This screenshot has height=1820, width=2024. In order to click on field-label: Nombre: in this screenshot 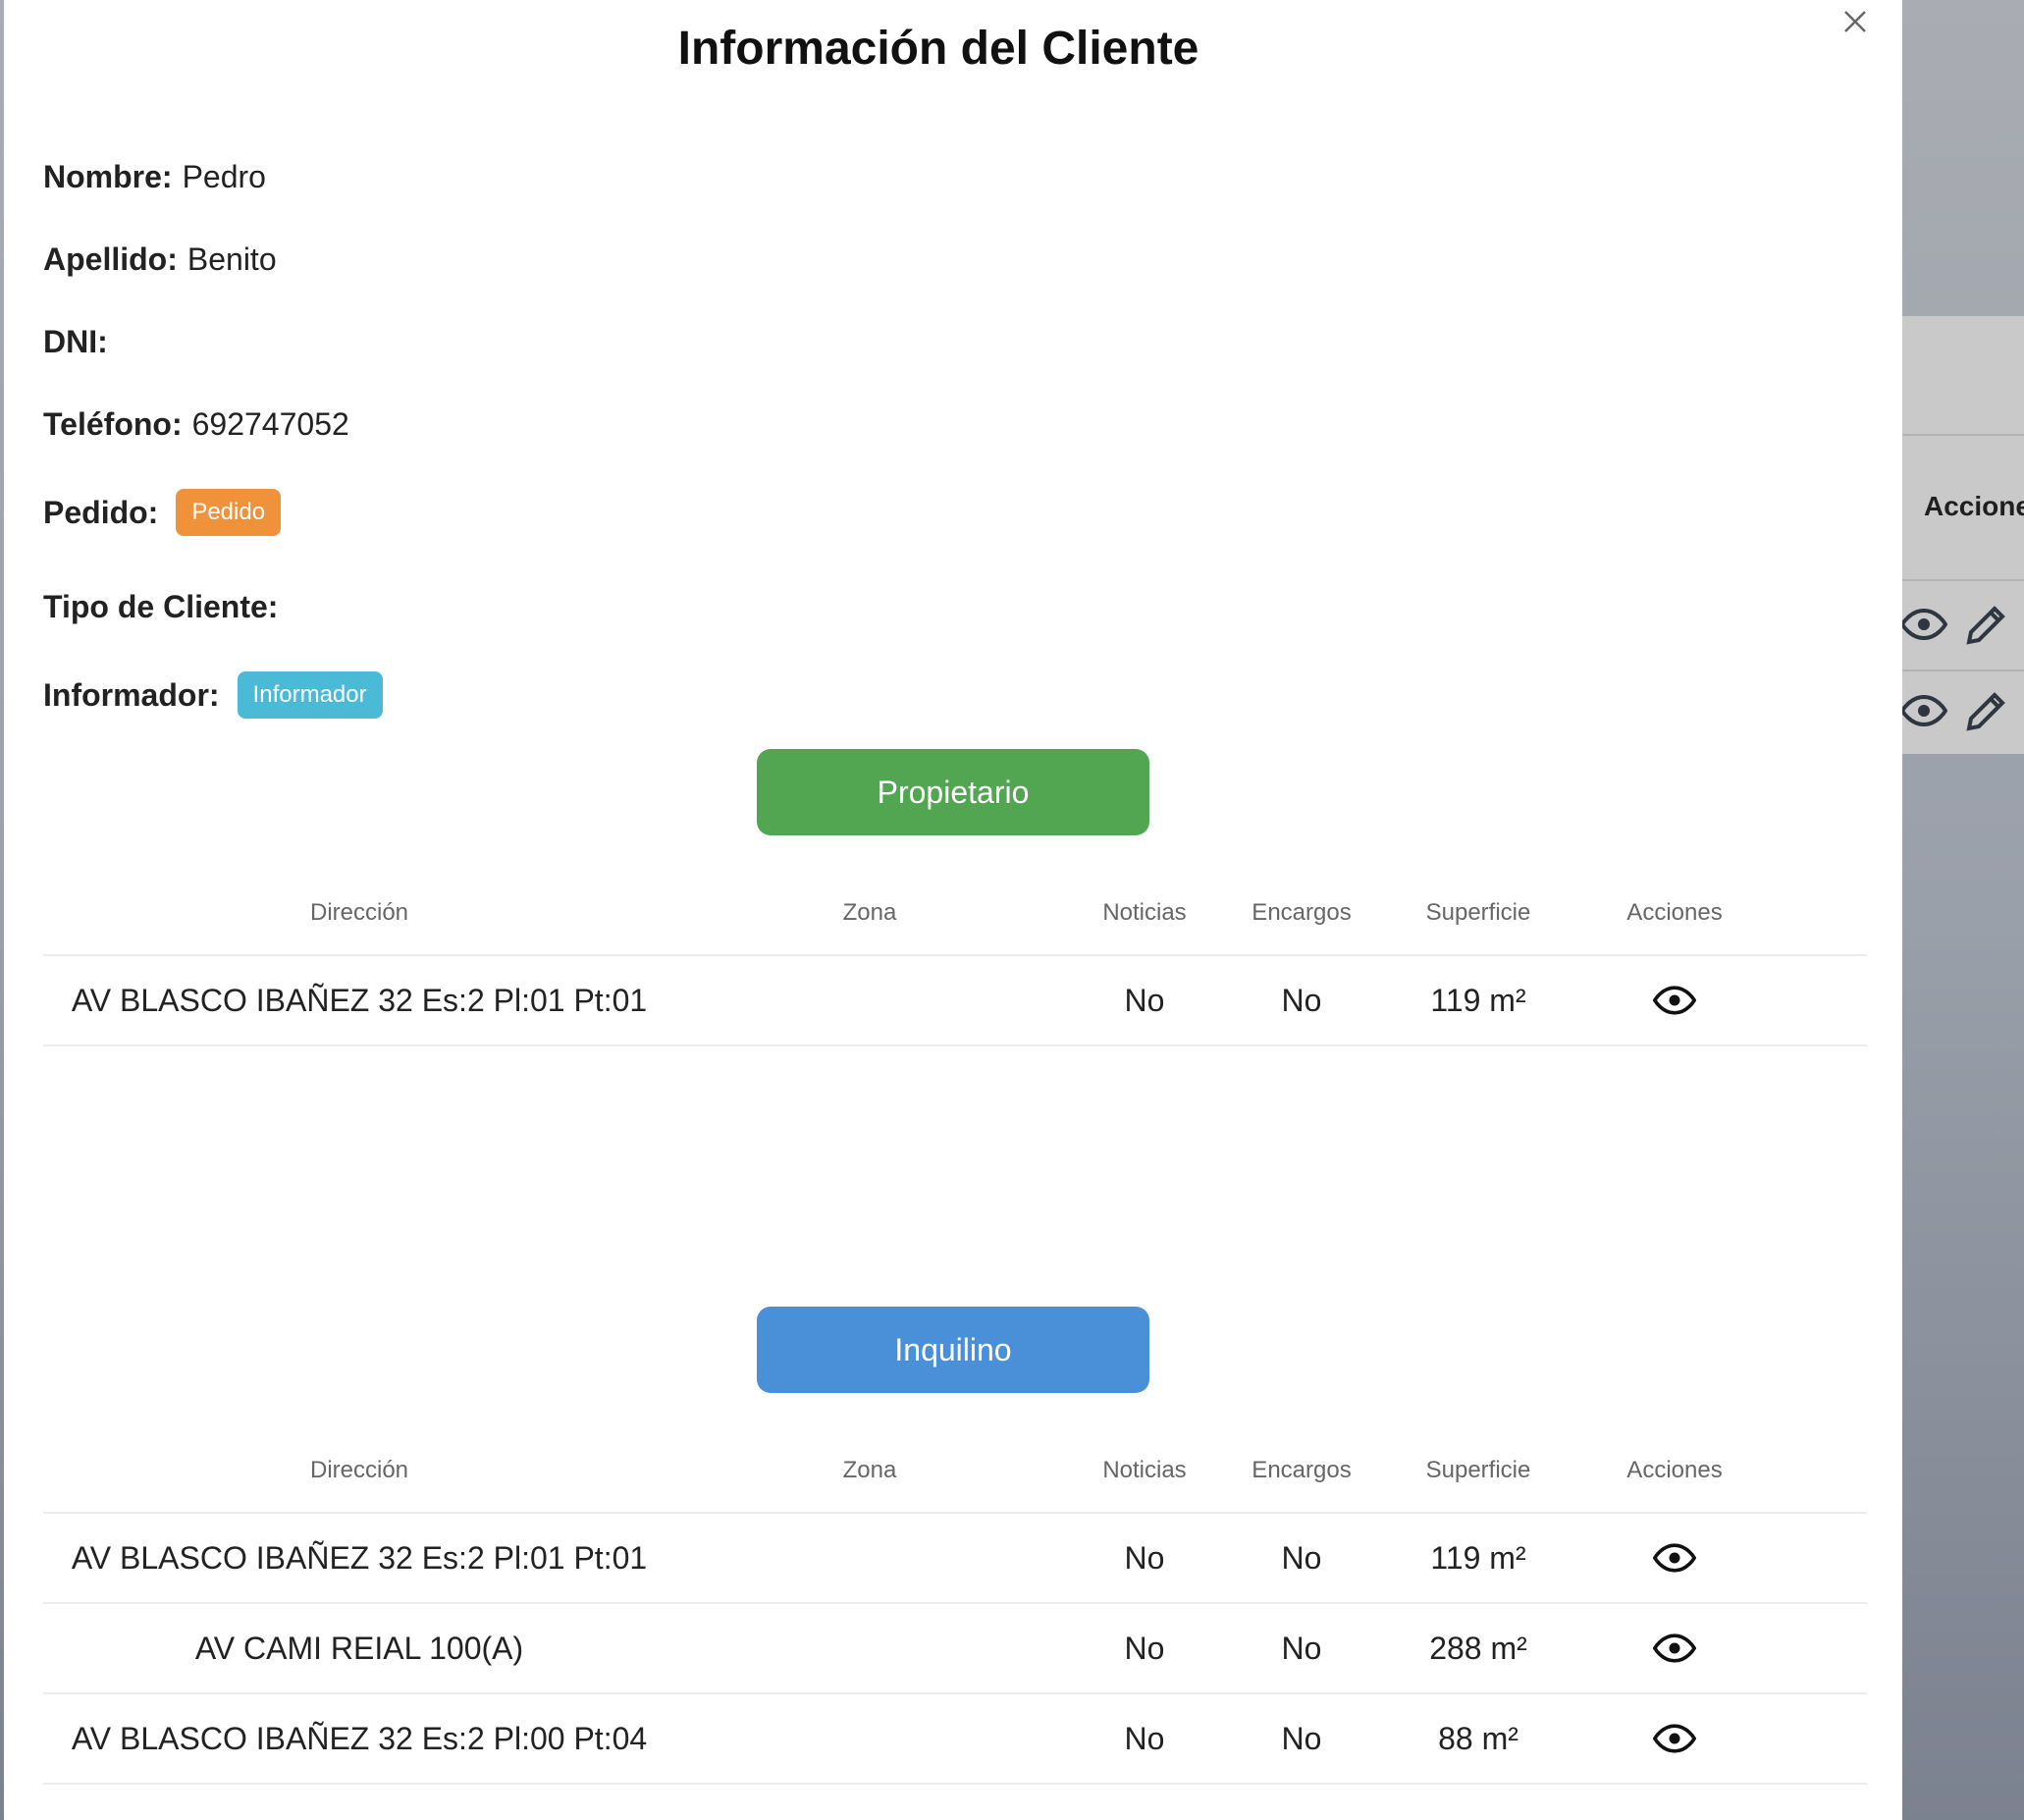, I will do `click(108, 176)`.